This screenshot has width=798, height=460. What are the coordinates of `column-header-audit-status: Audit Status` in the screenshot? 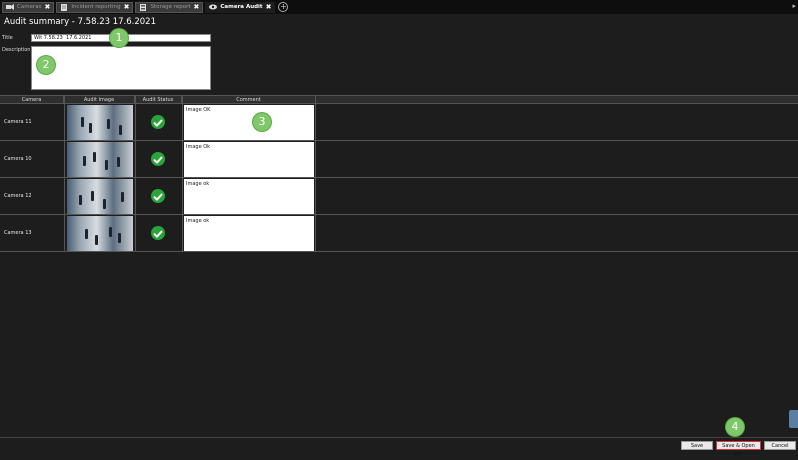 It's located at (158, 100).